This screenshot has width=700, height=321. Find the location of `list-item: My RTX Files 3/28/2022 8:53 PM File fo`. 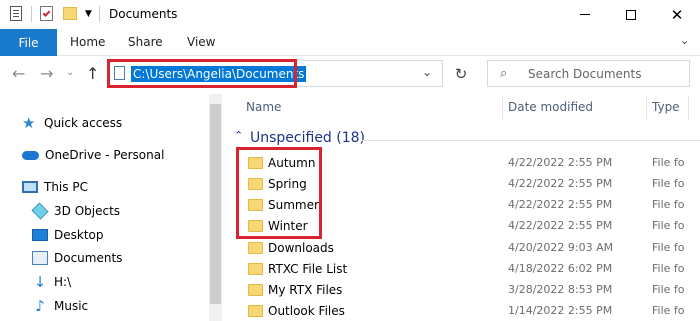

list-item: My RTX Files 3/28/2022 8:53 PM File fo is located at coordinates (461, 290).